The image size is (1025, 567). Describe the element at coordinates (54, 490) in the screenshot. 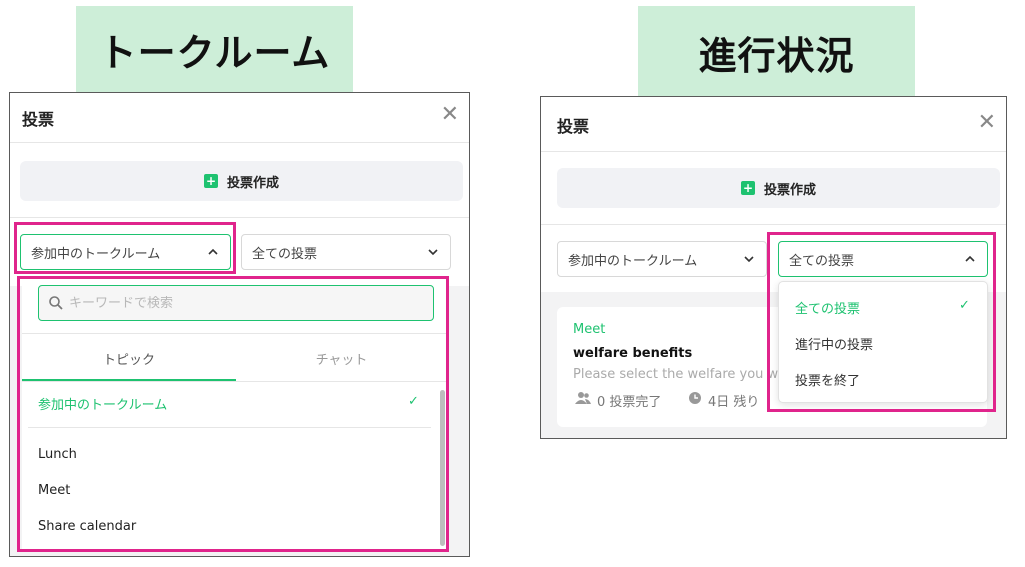

I see `list-item: Meet` at that location.